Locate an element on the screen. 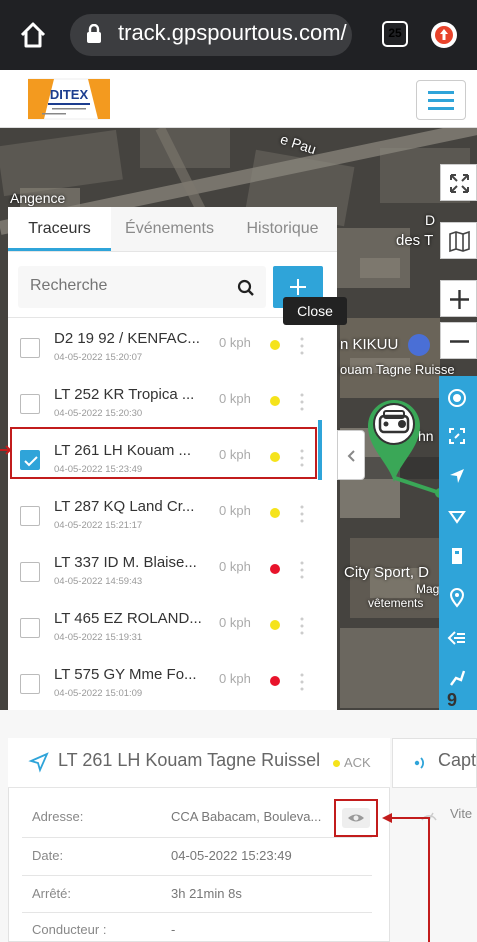 This screenshot has height=942, width=477. fullscreen-button is located at coordinates (458, 182).